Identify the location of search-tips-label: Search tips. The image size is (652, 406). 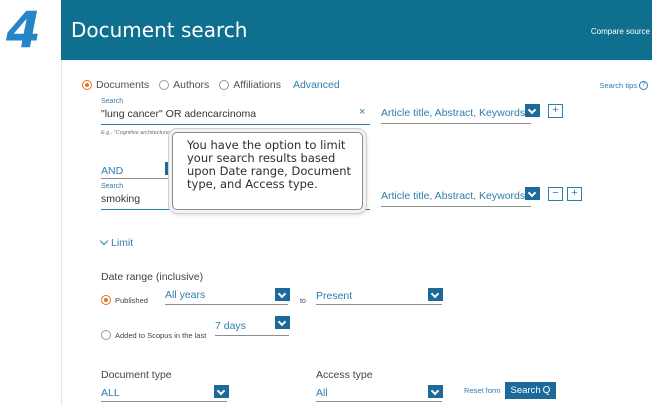
(618, 85).